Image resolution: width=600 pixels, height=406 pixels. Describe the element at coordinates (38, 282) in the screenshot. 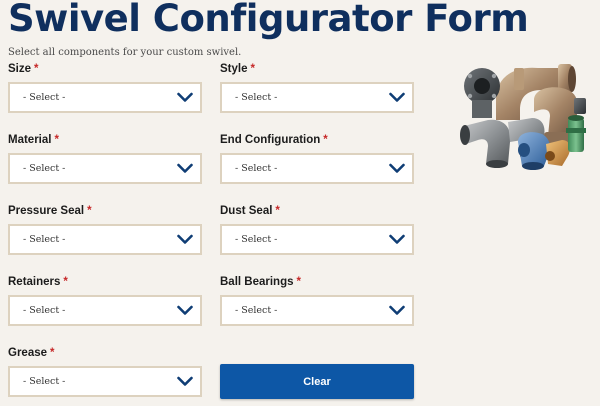

I see `retainers-label: Retainers *` at that location.